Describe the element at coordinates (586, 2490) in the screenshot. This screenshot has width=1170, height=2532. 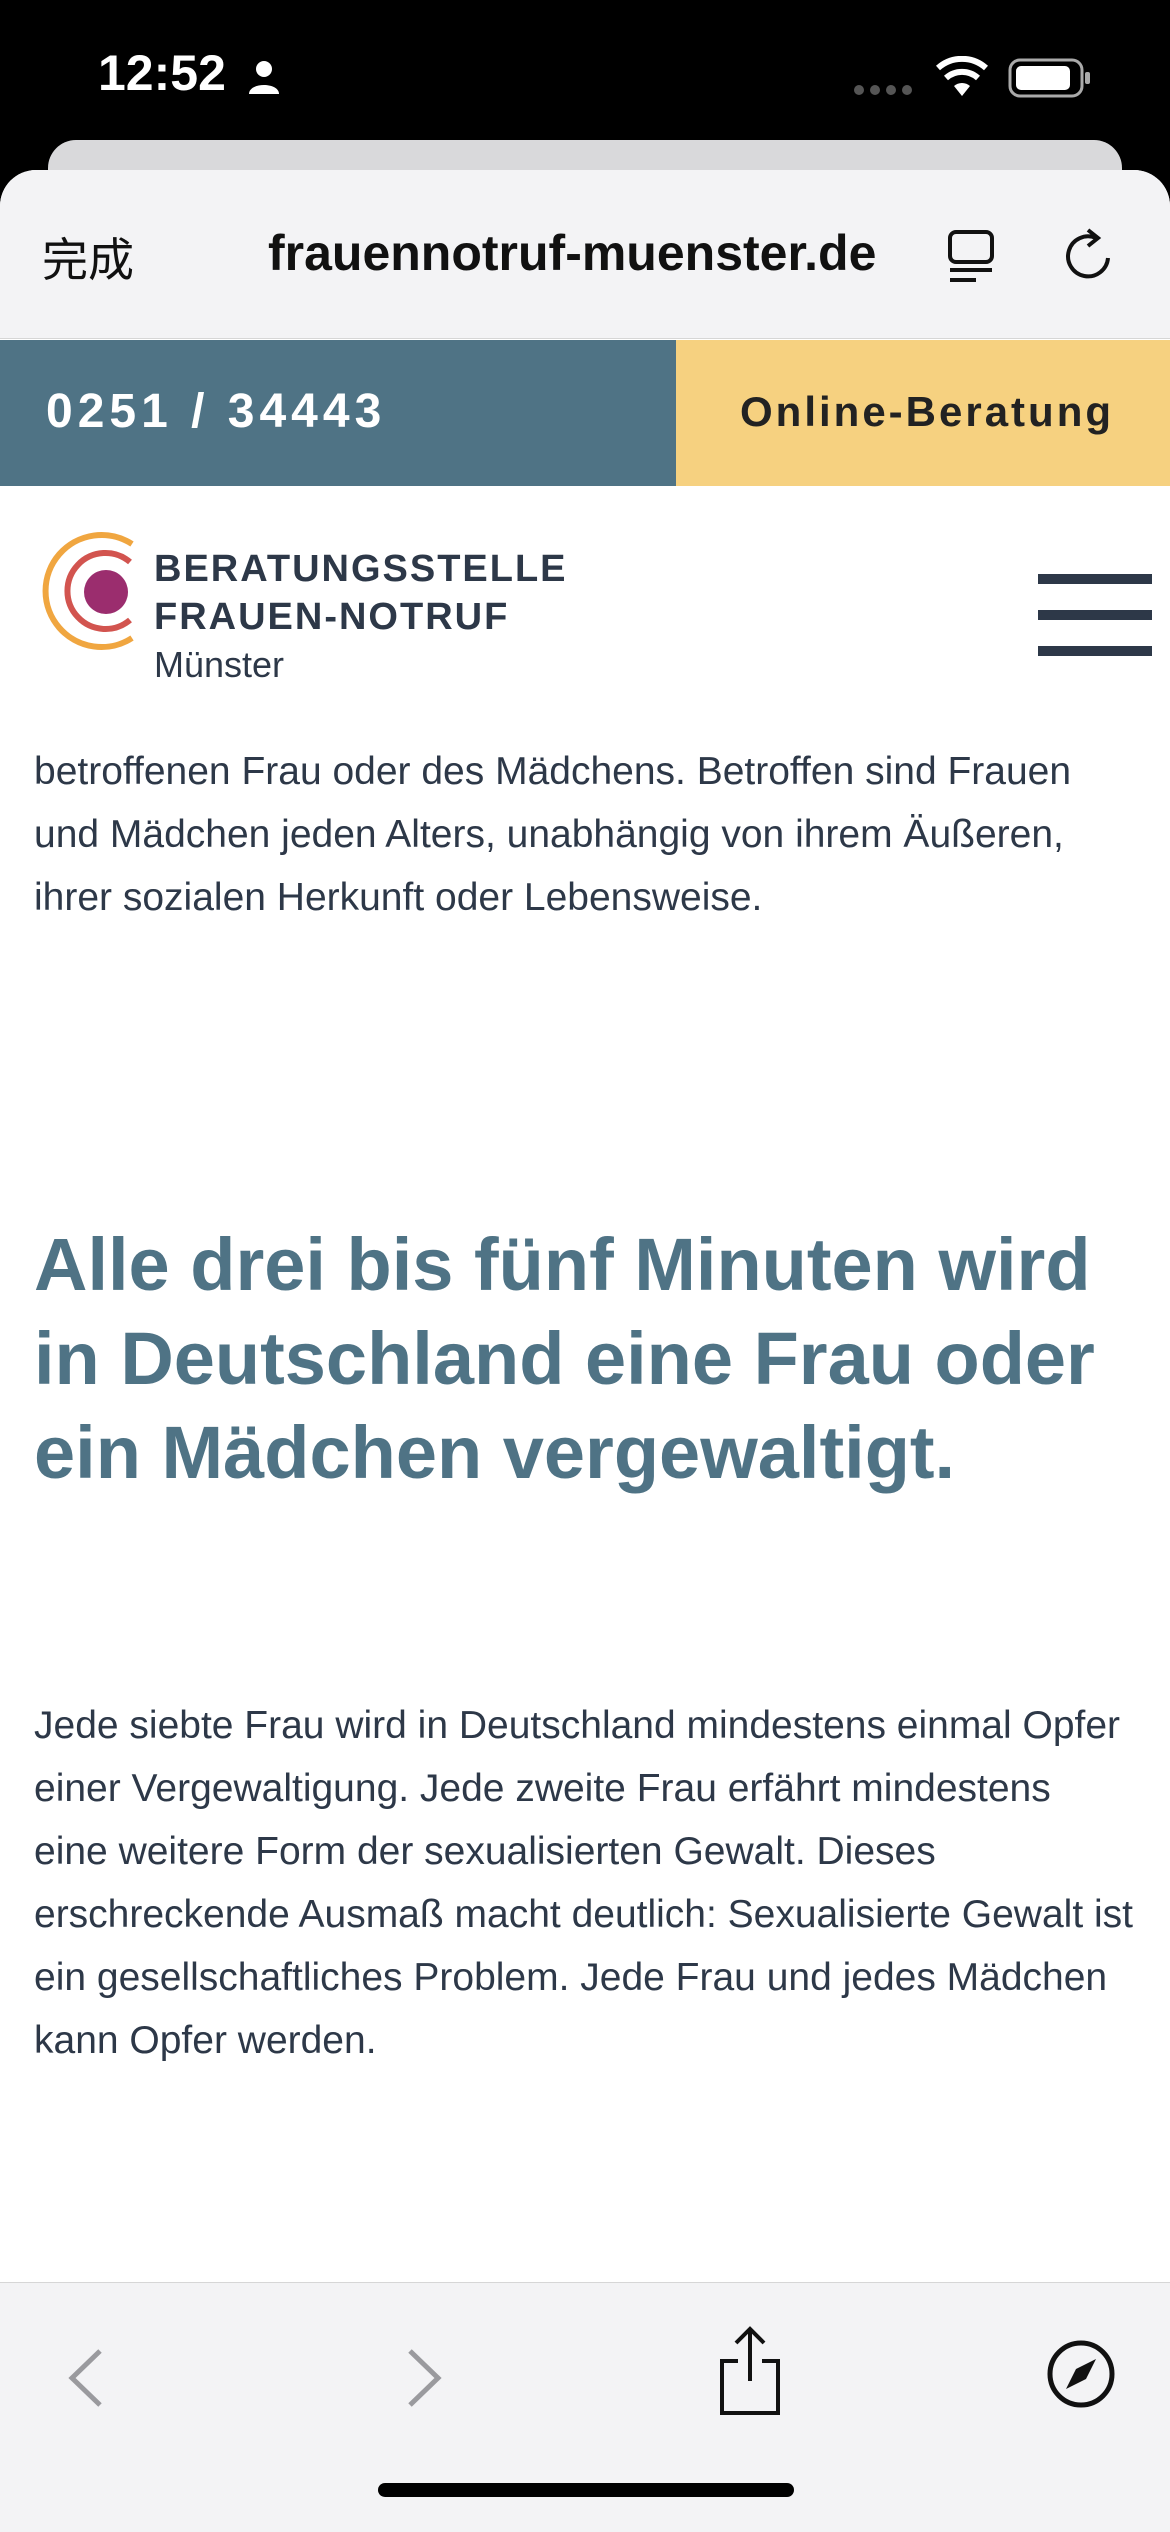
I see `home-indicator` at that location.